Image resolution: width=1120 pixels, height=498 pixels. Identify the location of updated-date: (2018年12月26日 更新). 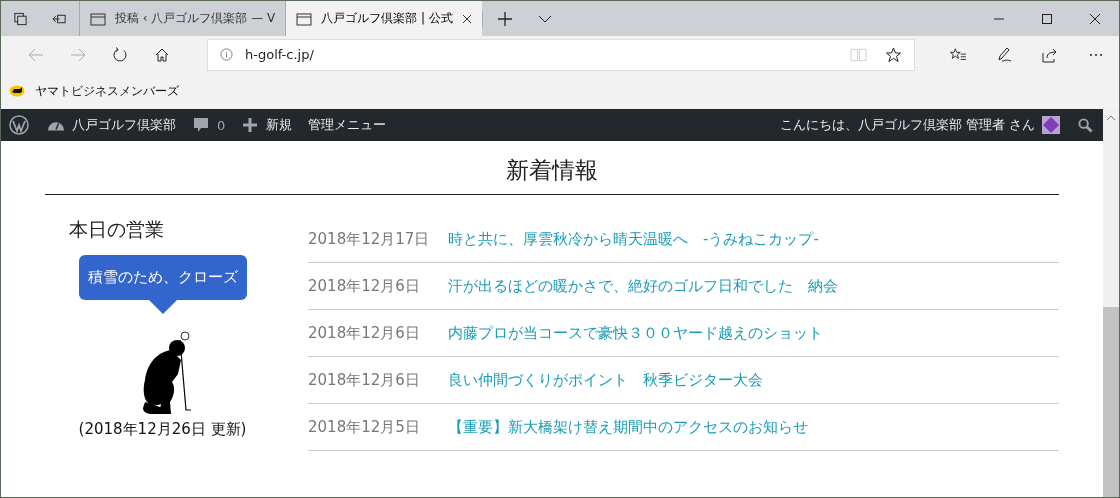
(162, 429).